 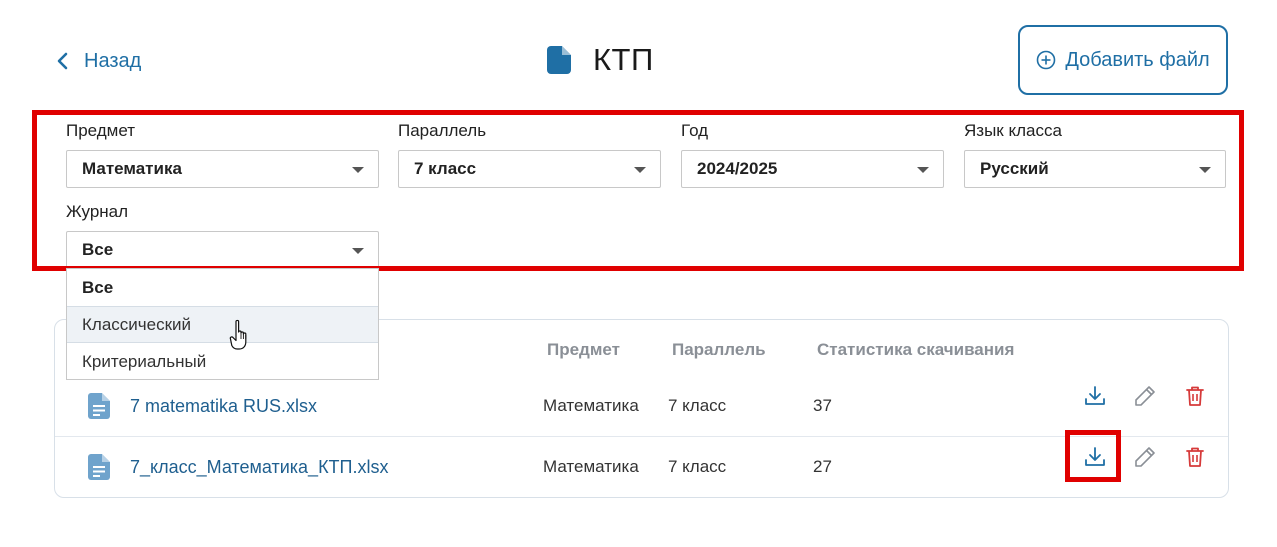 I want to click on grade-filter-label: Параллель, so click(x=442, y=130).